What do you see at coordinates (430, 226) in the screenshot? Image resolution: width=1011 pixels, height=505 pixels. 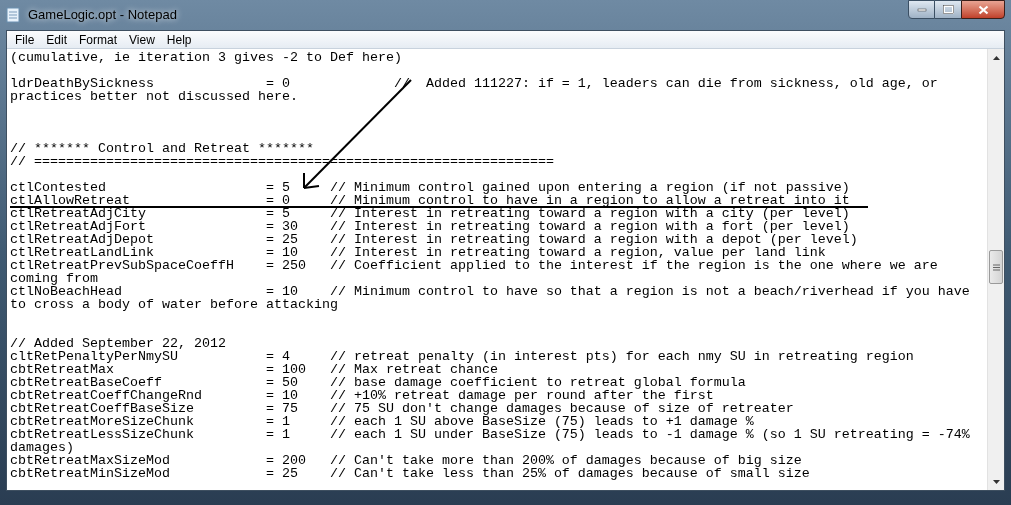 I see `text-line: ctlRetreatAdjFort = 30 // Interest in retreating toward a region with a fort (per level)` at bounding box center [430, 226].